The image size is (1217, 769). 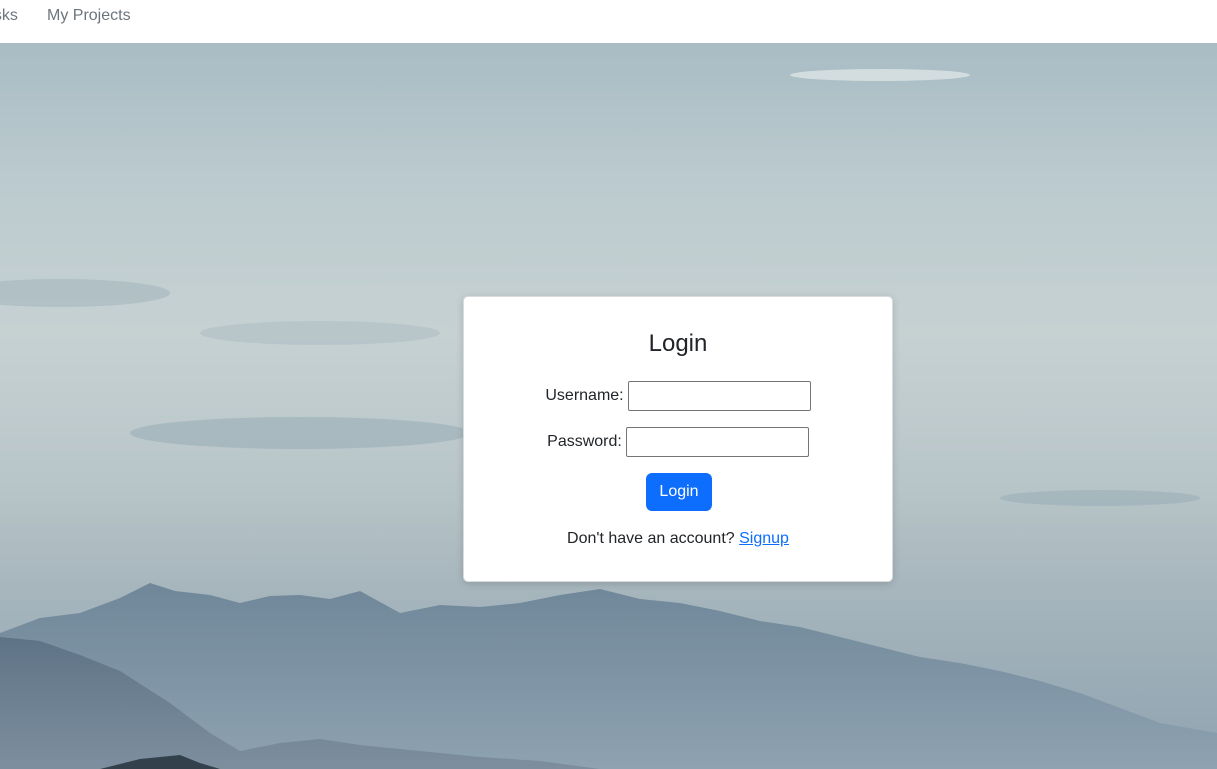 I want to click on top-navbar: Tasks My Projects, so click(x=608, y=21).